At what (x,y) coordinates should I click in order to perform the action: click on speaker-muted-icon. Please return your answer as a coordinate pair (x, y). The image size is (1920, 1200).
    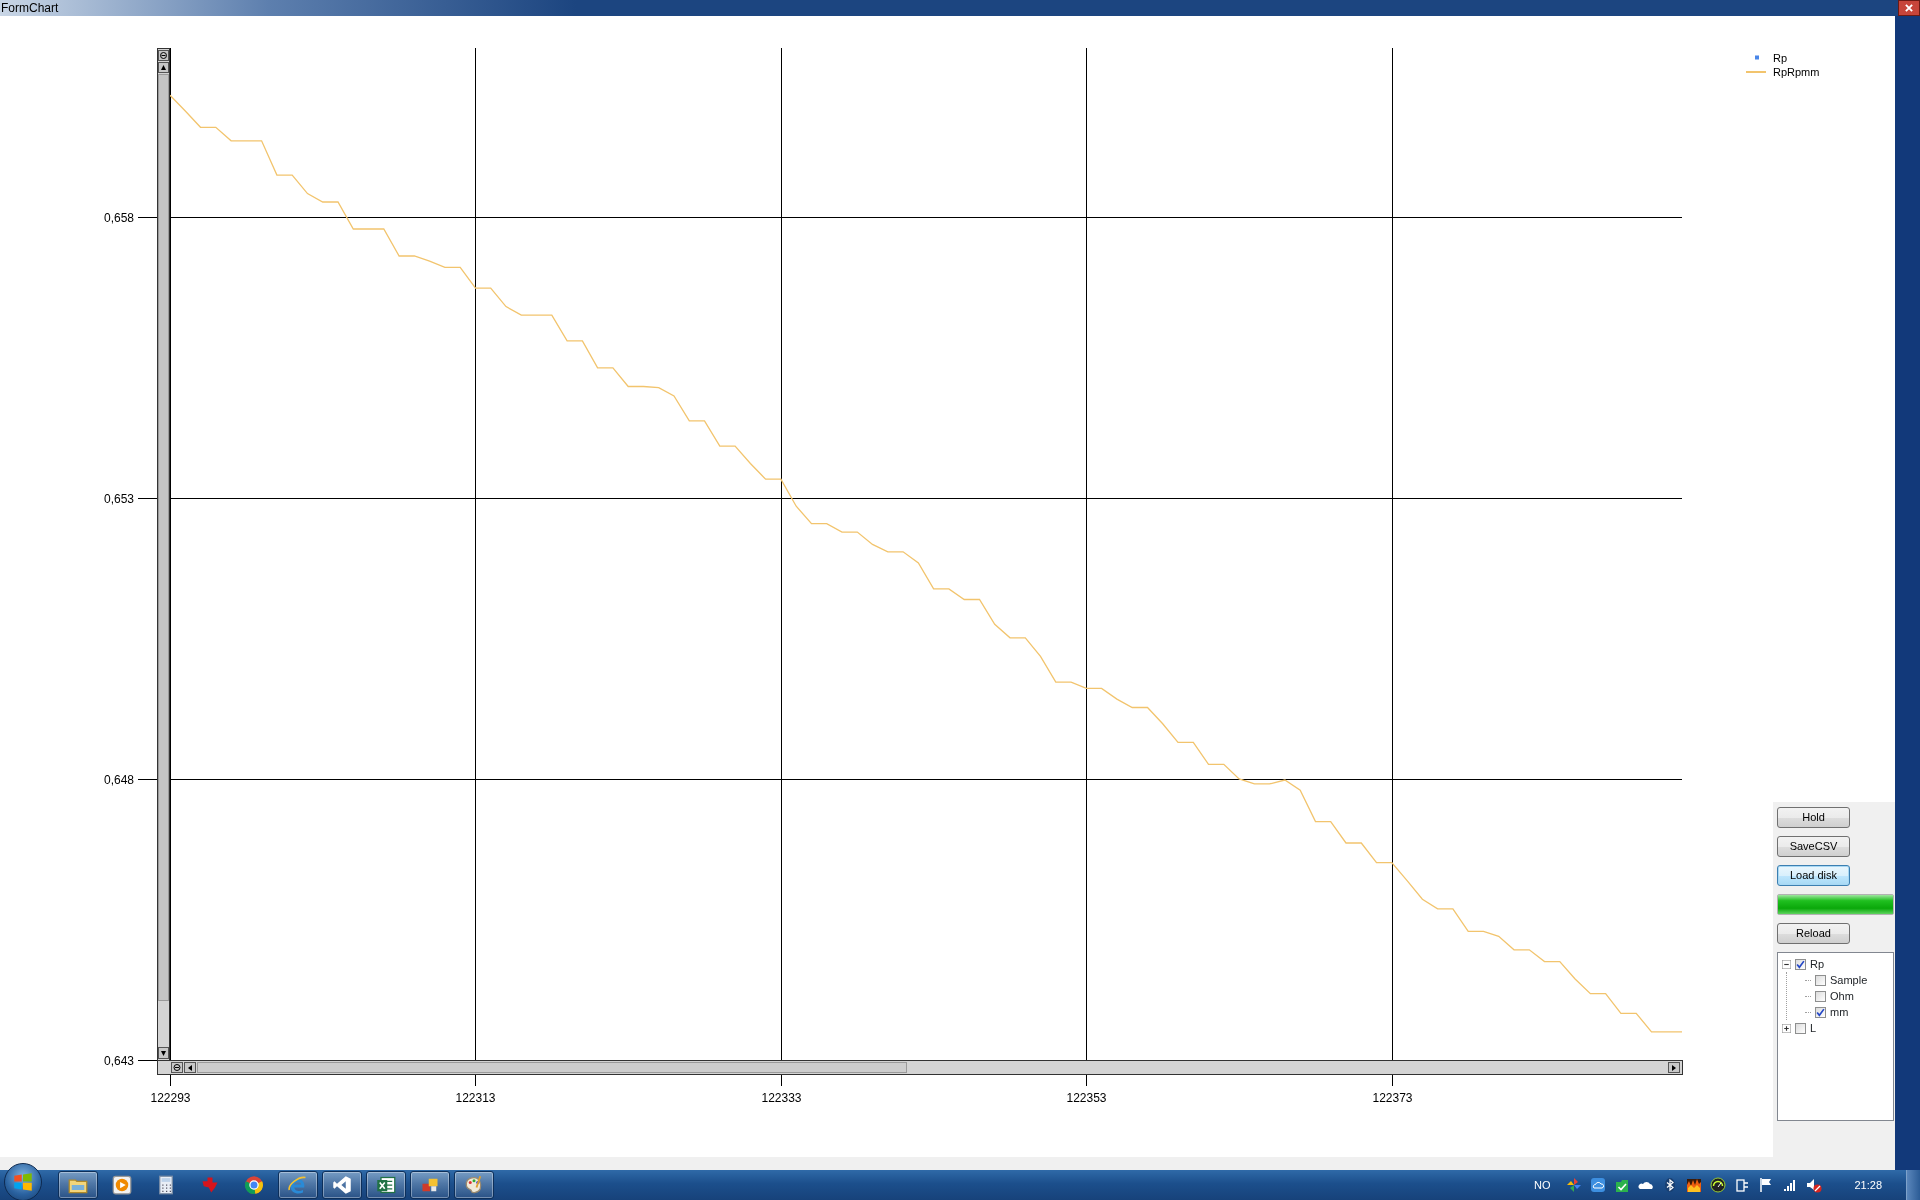
    Looking at the image, I should click on (1814, 1185).